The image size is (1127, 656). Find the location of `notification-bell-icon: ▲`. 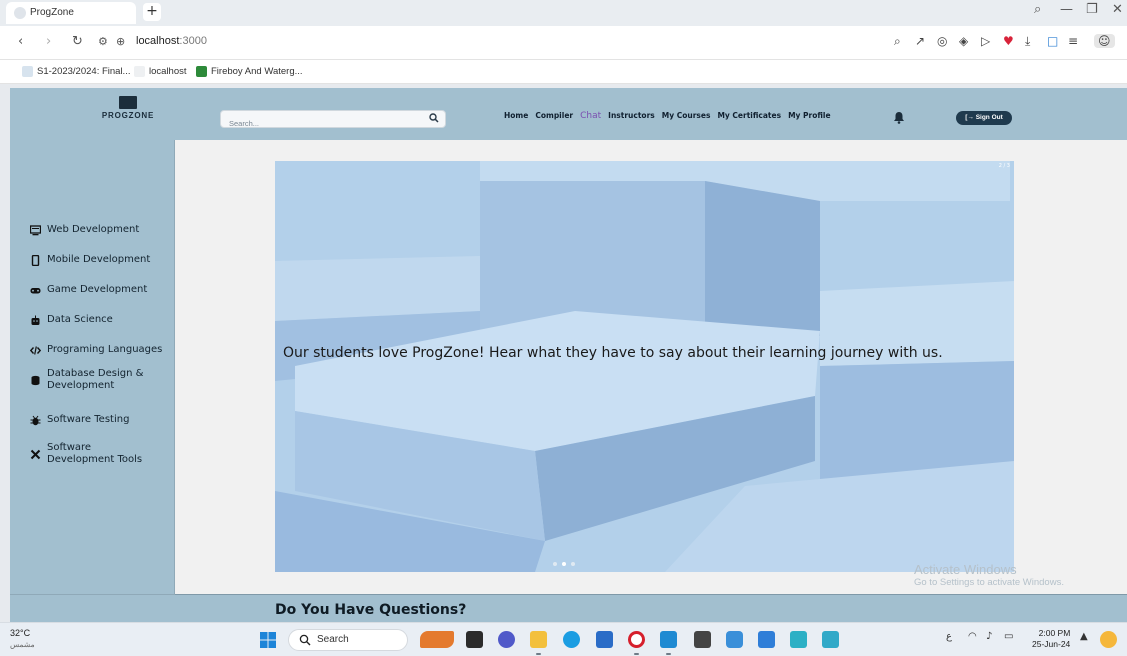

notification-bell-icon: ▲ is located at coordinates (1084, 636).